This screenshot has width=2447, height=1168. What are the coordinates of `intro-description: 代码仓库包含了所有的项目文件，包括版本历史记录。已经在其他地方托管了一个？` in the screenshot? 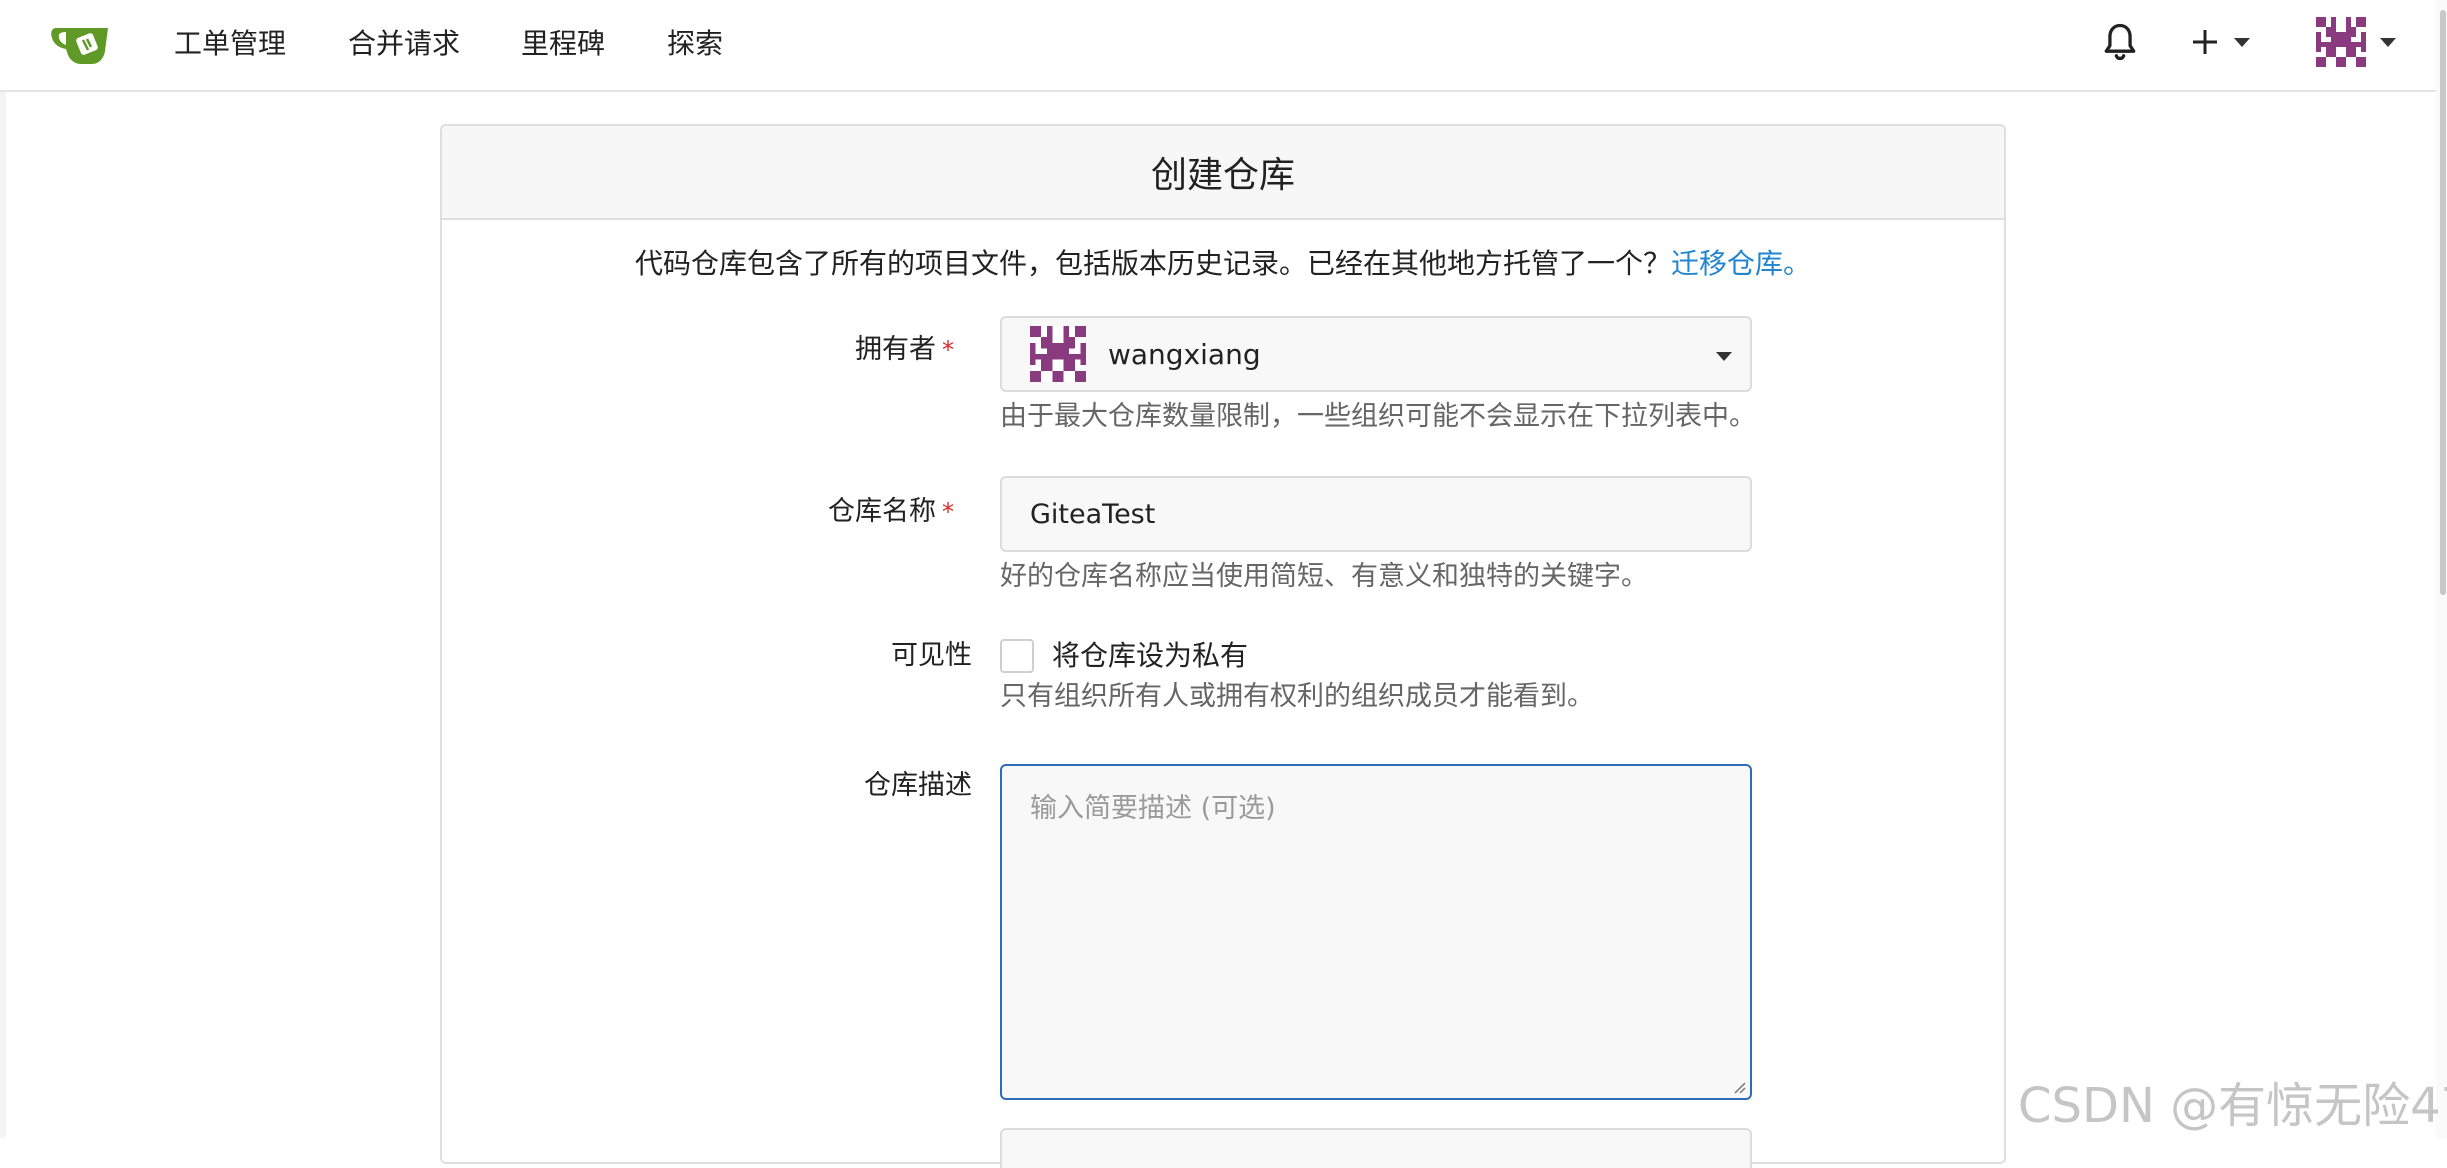 It's located at (1152, 263).